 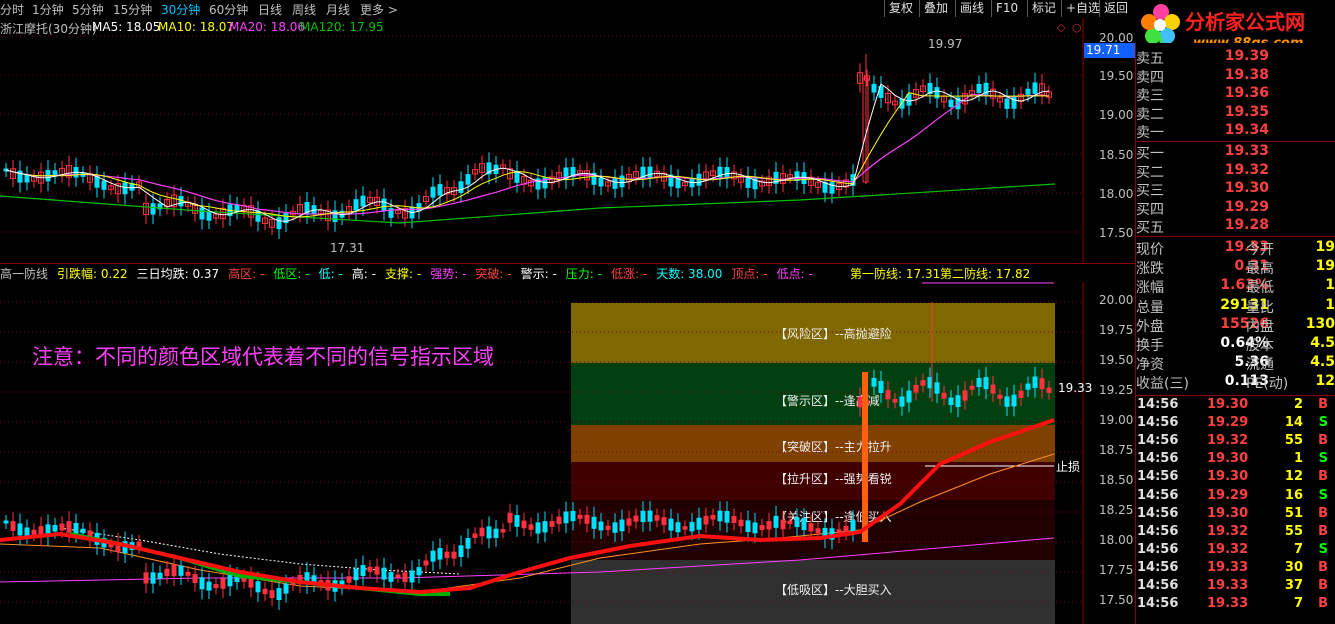 What do you see at coordinates (1116, 600) in the screenshot?
I see `ind-y-tick: 17.50` at bounding box center [1116, 600].